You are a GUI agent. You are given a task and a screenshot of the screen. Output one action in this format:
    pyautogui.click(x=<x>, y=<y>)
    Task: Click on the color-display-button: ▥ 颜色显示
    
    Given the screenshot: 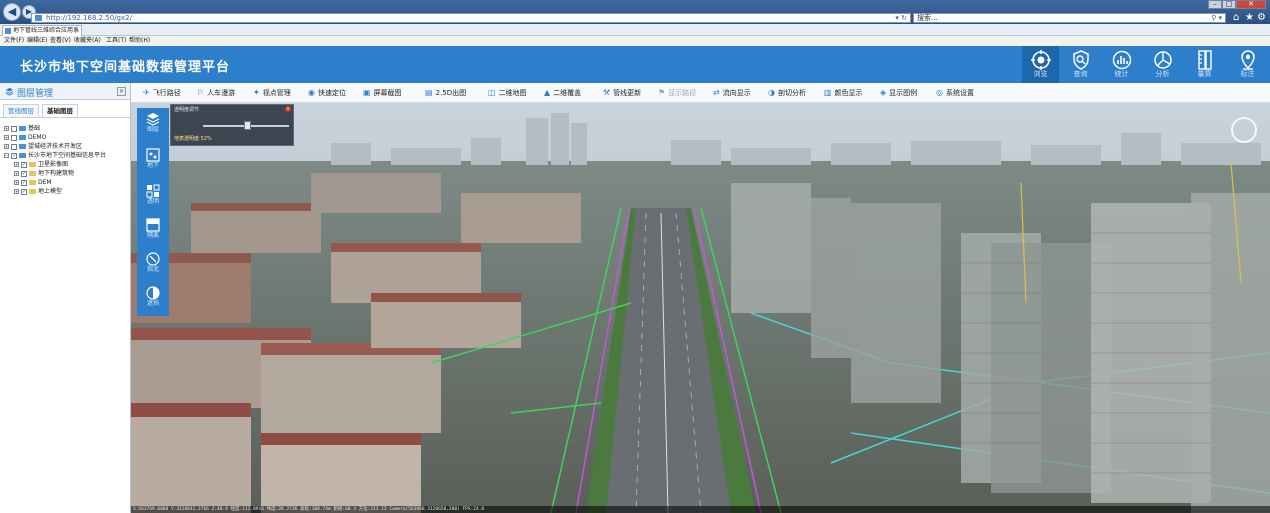 What is the action you would take?
    pyautogui.click(x=843, y=93)
    